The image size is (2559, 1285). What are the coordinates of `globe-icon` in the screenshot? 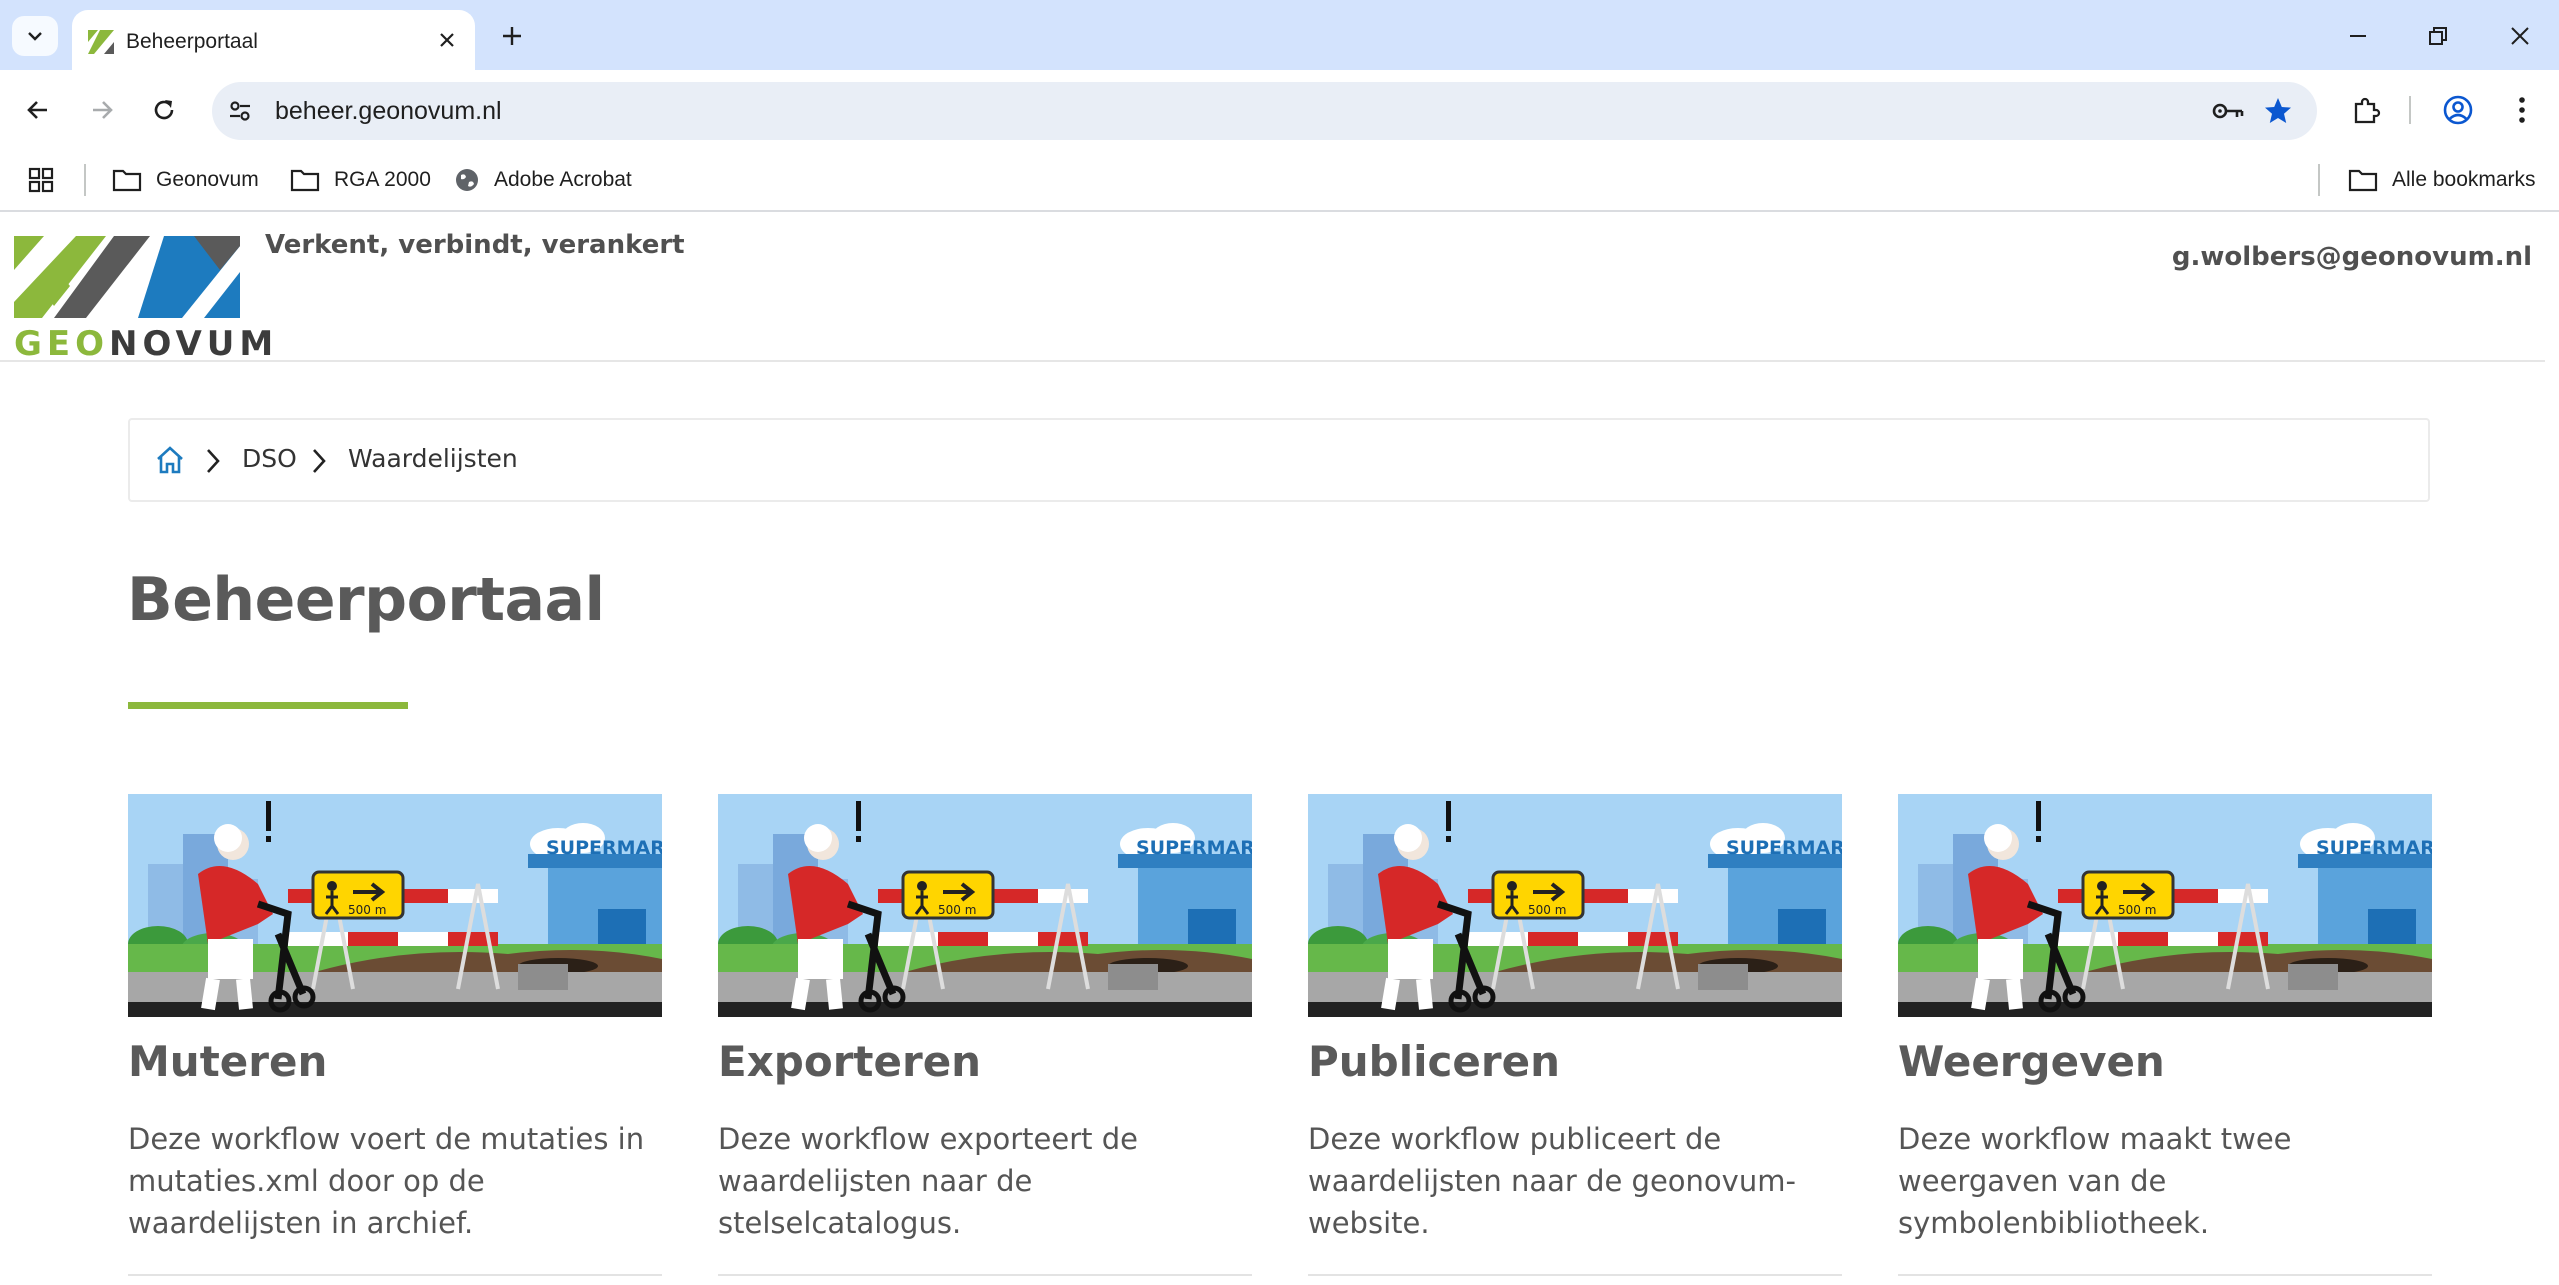 It's located at (467, 180).